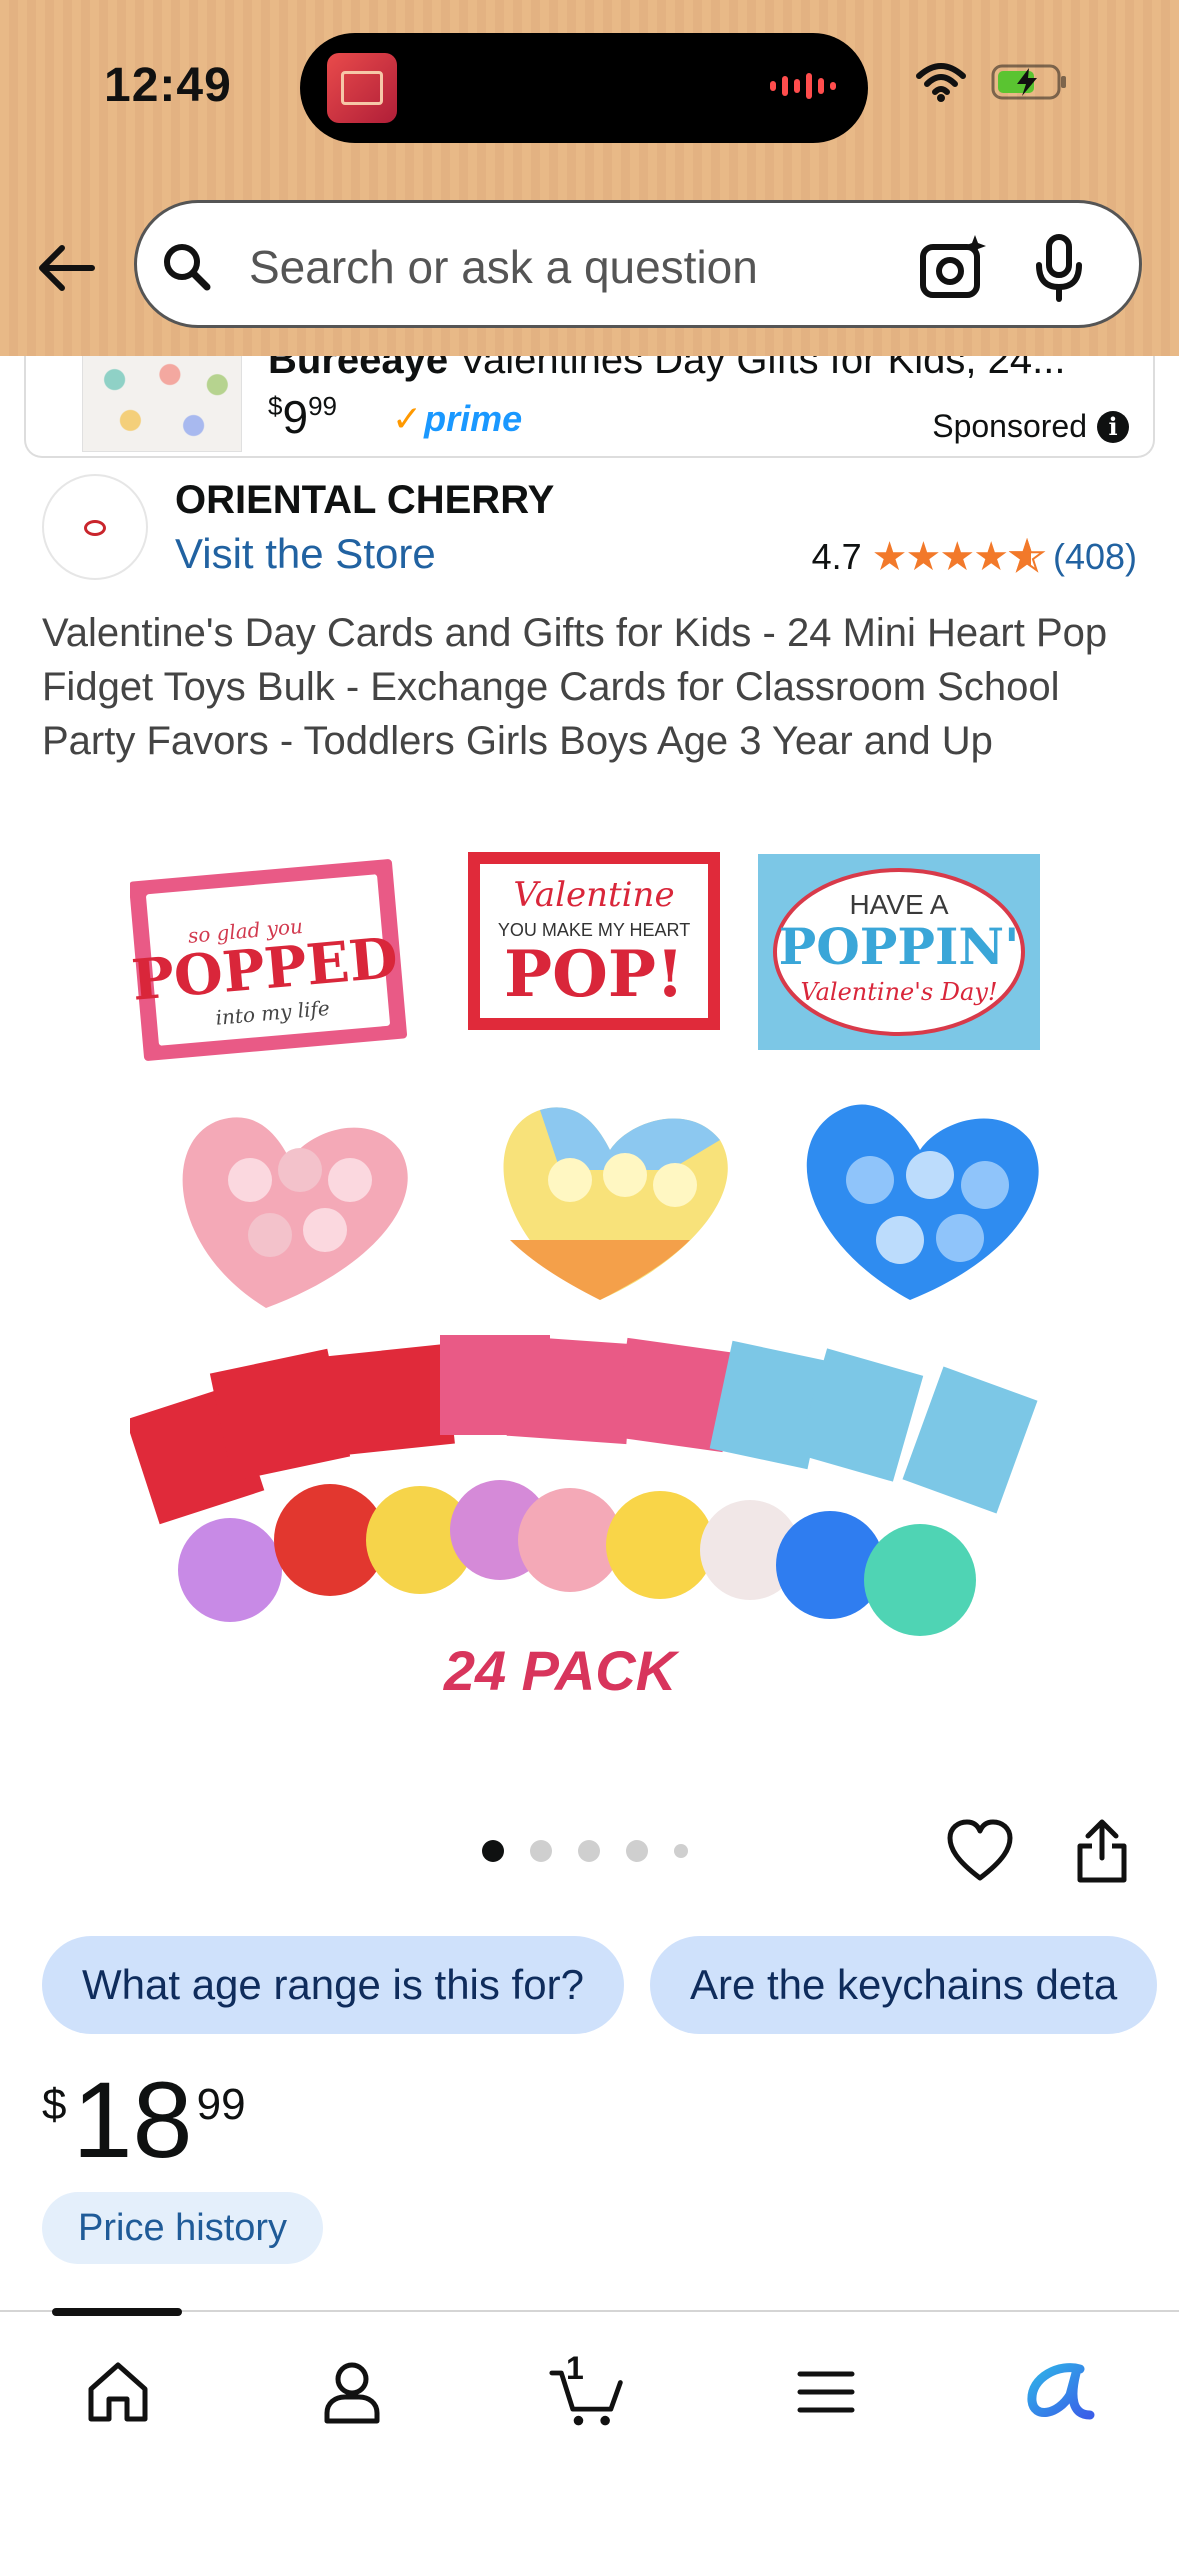 The image size is (1179, 2556). Describe the element at coordinates (584, 1485) in the screenshot. I see `pack-row` at that location.